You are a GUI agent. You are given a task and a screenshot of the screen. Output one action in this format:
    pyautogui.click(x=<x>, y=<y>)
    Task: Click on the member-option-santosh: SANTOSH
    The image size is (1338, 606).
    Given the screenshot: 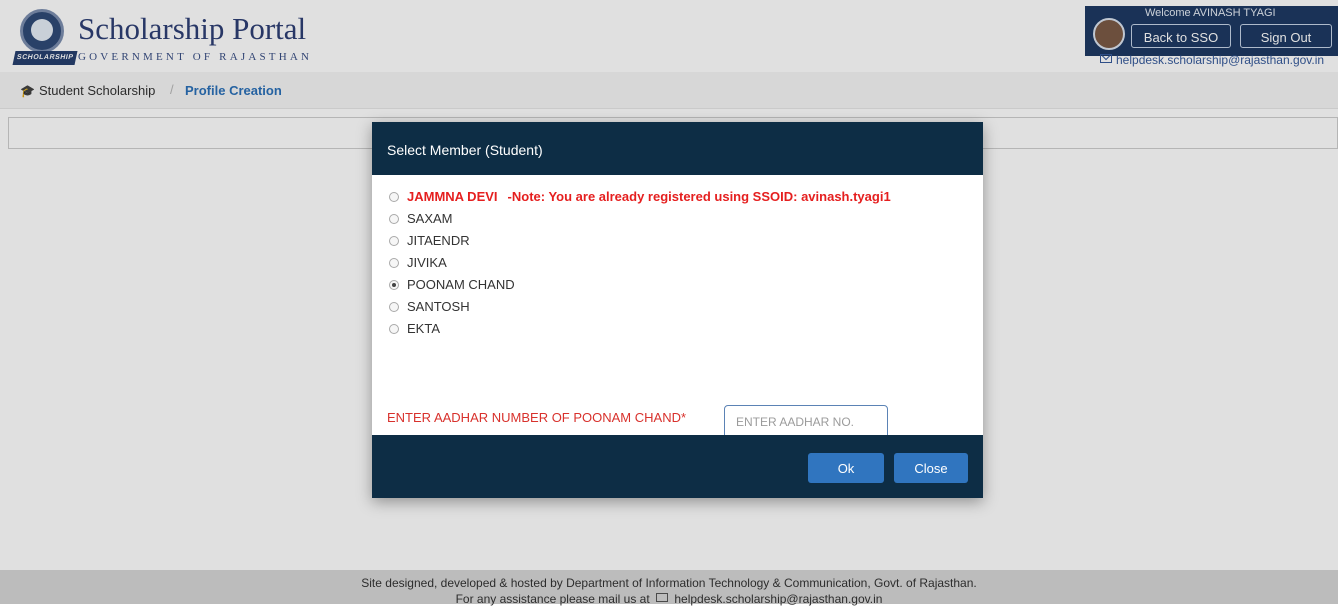 What is the action you would take?
    pyautogui.click(x=429, y=307)
    